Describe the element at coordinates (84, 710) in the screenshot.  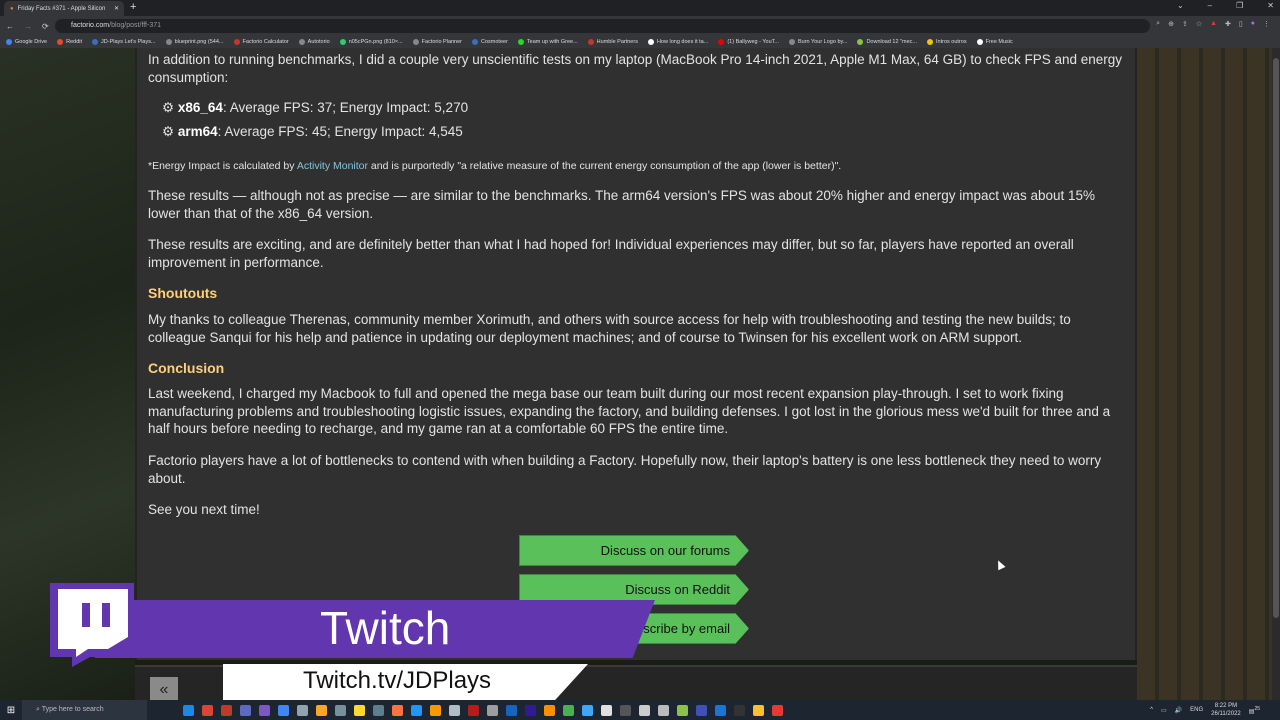
I see `taskbar-search-input: ⌕ Type here to search` at that location.